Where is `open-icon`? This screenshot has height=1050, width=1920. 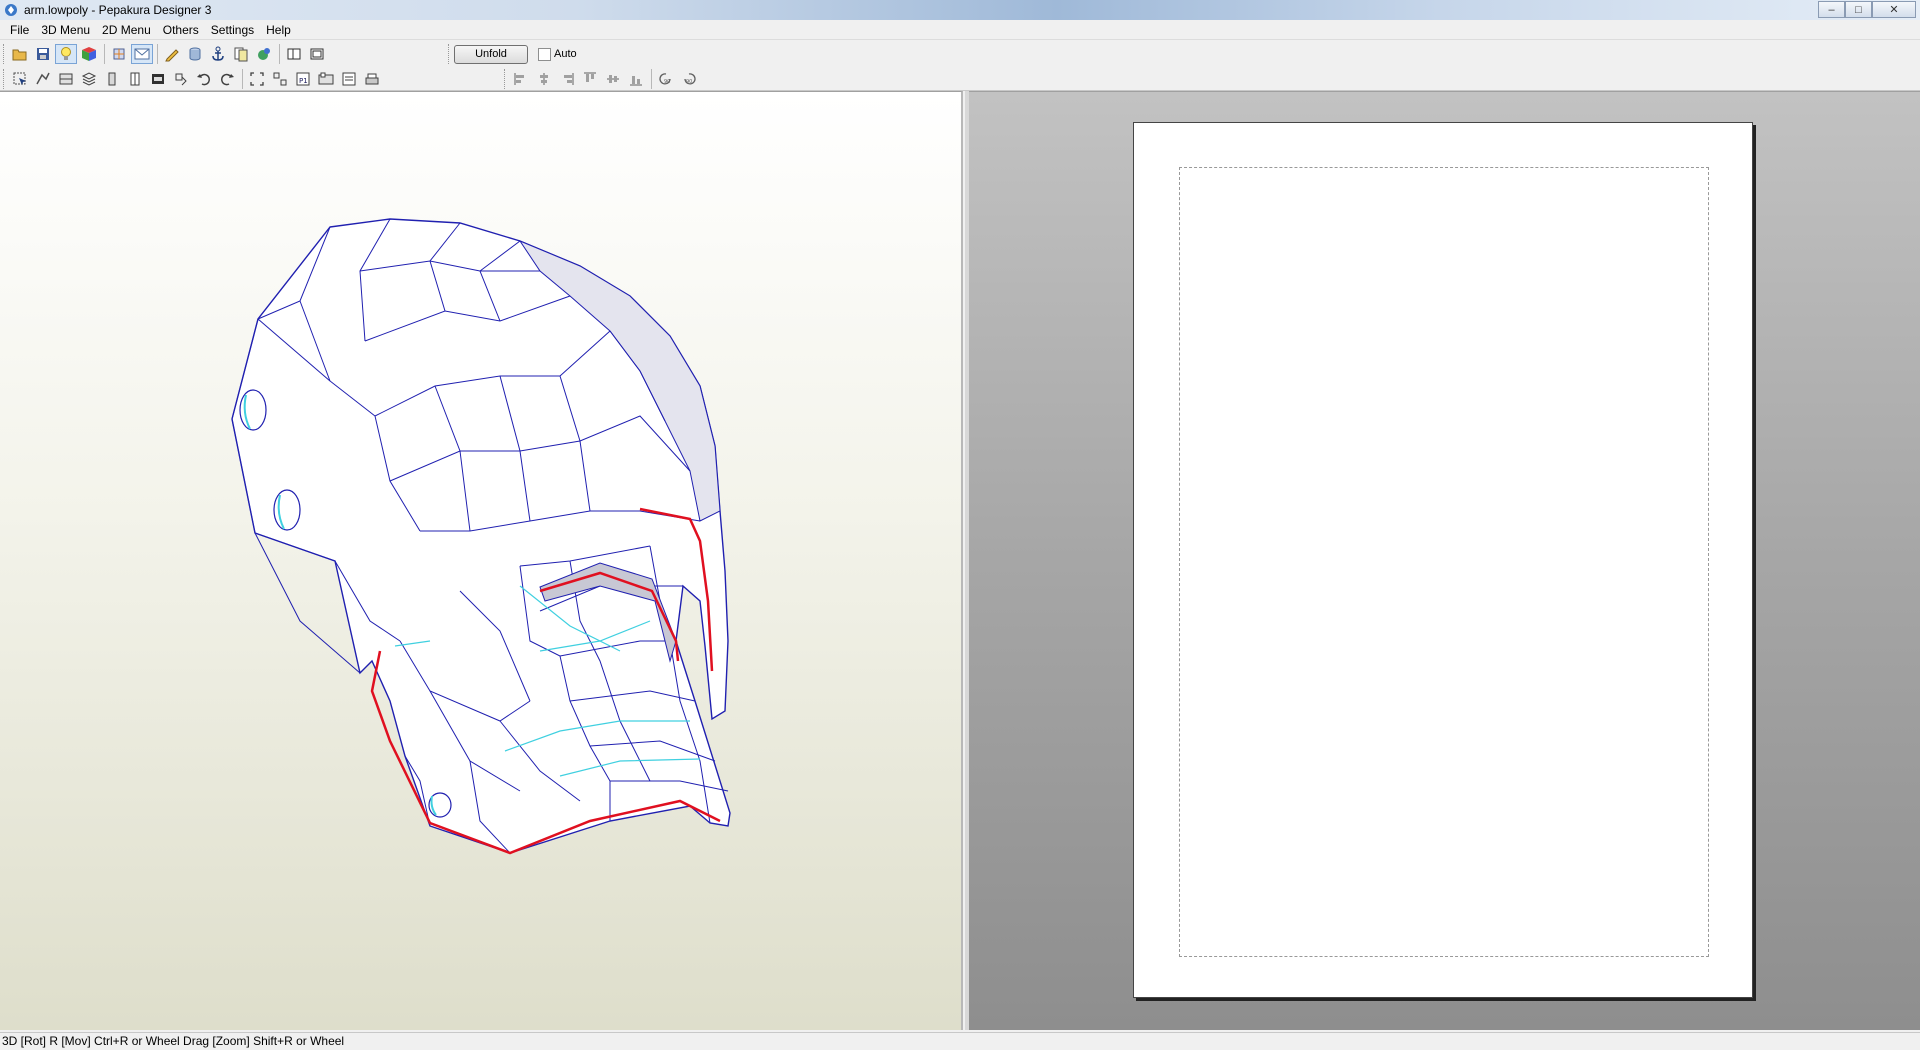
open-icon is located at coordinates (20, 54).